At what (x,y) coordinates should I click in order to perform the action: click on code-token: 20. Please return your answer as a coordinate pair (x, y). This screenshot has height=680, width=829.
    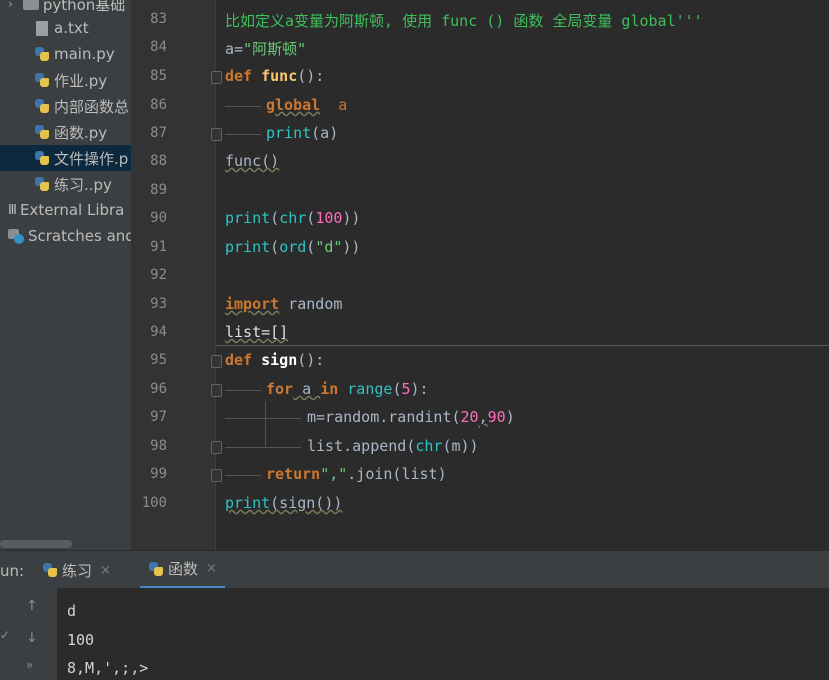
    Looking at the image, I should click on (469, 417).